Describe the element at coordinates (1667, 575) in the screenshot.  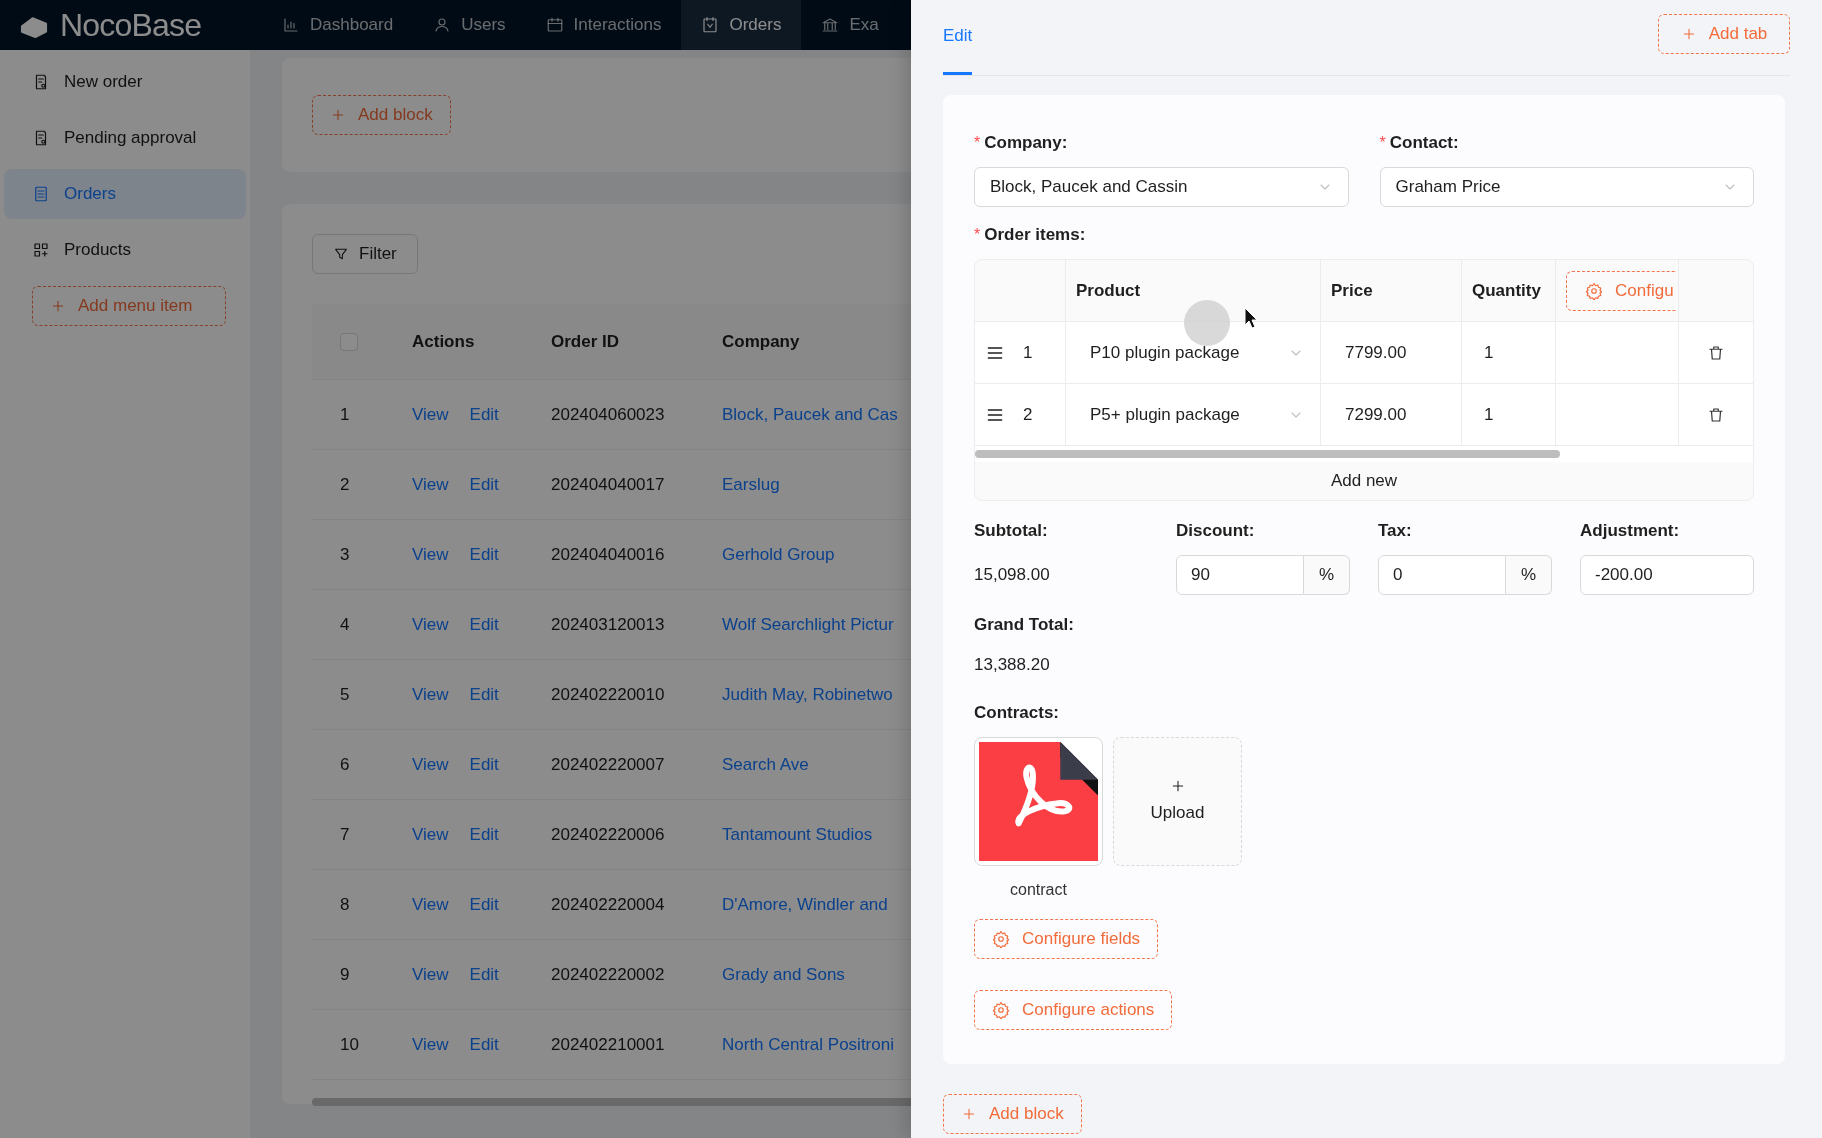
I see `adjustment-input: -200.00` at that location.